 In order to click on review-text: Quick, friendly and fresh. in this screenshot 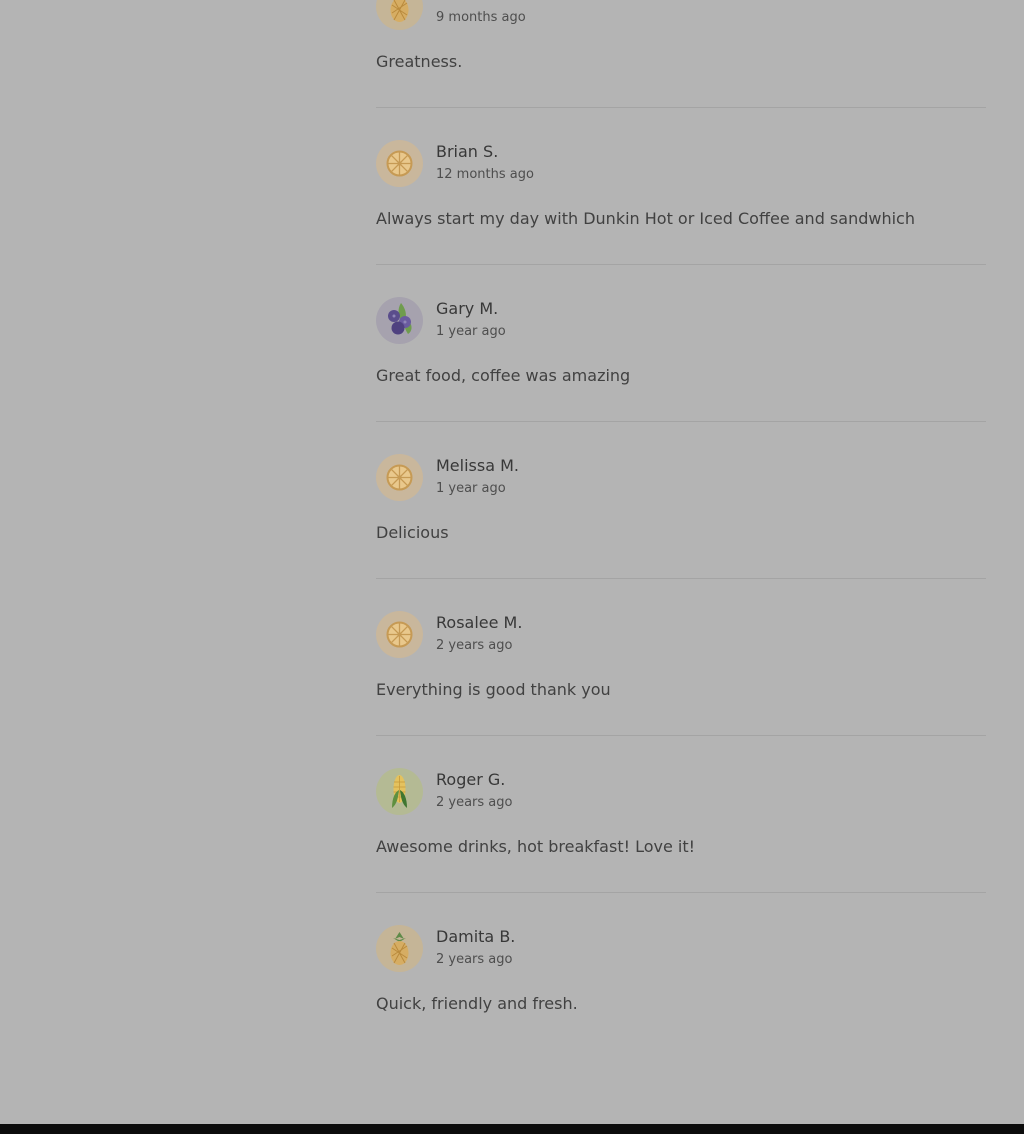, I will do `click(477, 1003)`.